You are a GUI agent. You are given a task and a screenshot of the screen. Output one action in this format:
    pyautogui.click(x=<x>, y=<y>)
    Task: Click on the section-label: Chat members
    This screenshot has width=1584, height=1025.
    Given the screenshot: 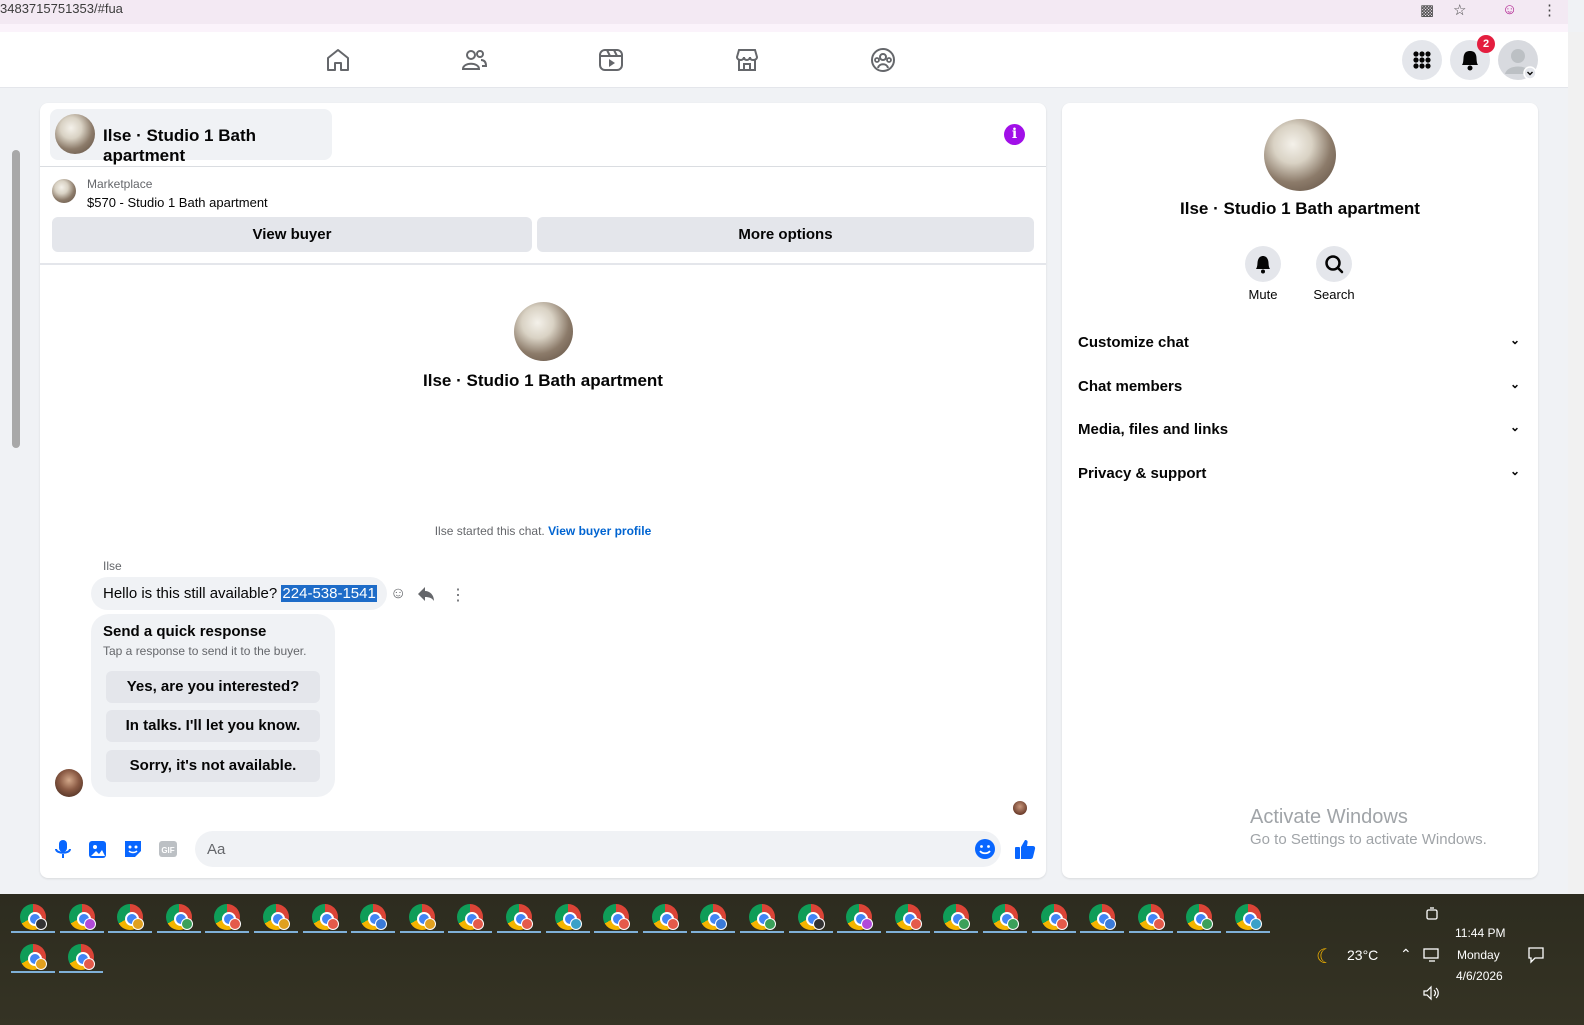 What is the action you would take?
    pyautogui.click(x=1130, y=386)
    